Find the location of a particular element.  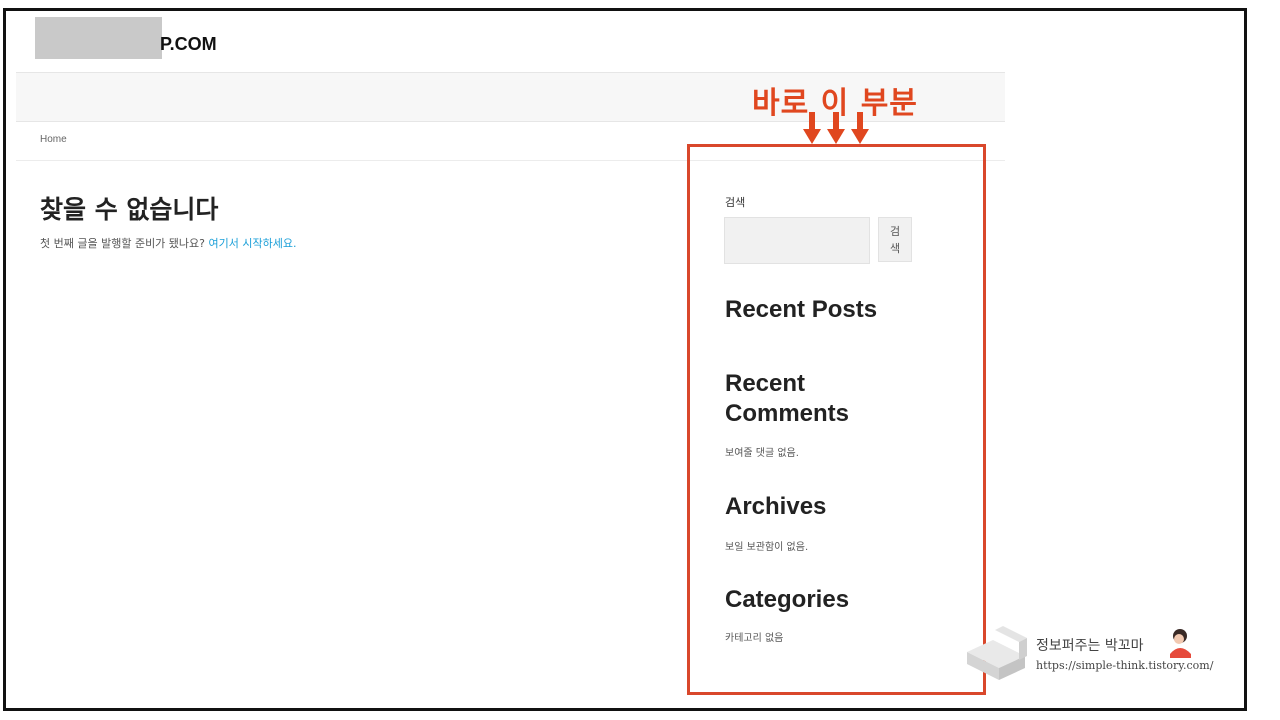

search-button: 검색 is located at coordinates (895, 239).